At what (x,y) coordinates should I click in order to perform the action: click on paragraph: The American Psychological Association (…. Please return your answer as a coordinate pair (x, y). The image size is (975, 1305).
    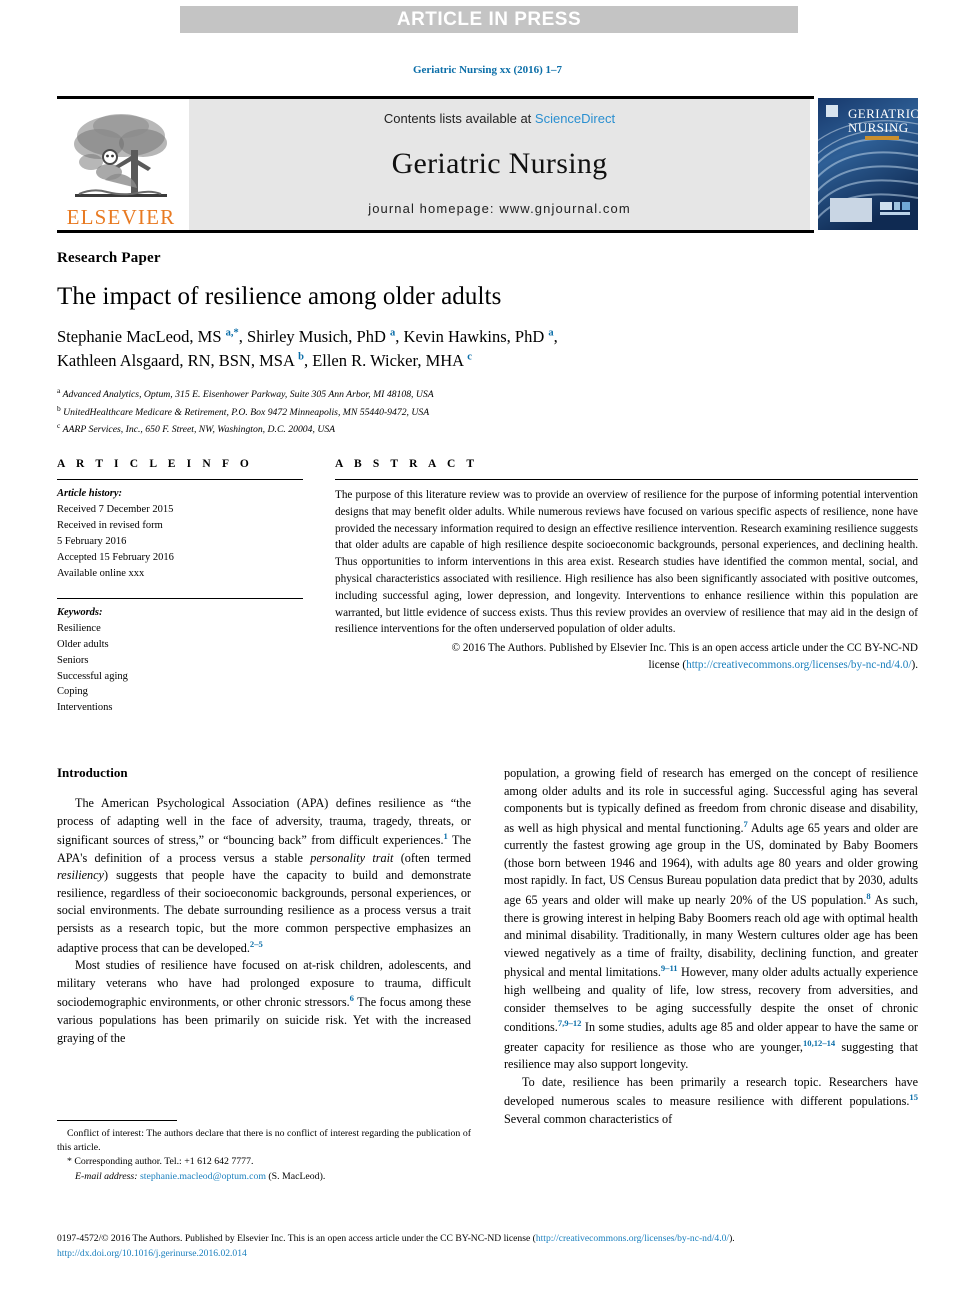
    Looking at the image, I should click on (264, 875).